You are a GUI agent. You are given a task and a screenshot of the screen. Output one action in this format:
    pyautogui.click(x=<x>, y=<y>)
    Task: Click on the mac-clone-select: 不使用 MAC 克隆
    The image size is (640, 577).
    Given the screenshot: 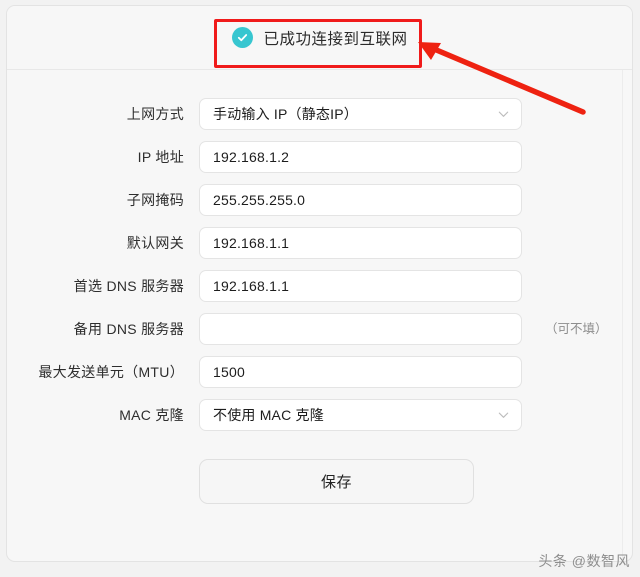 What is the action you would take?
    pyautogui.click(x=360, y=415)
    